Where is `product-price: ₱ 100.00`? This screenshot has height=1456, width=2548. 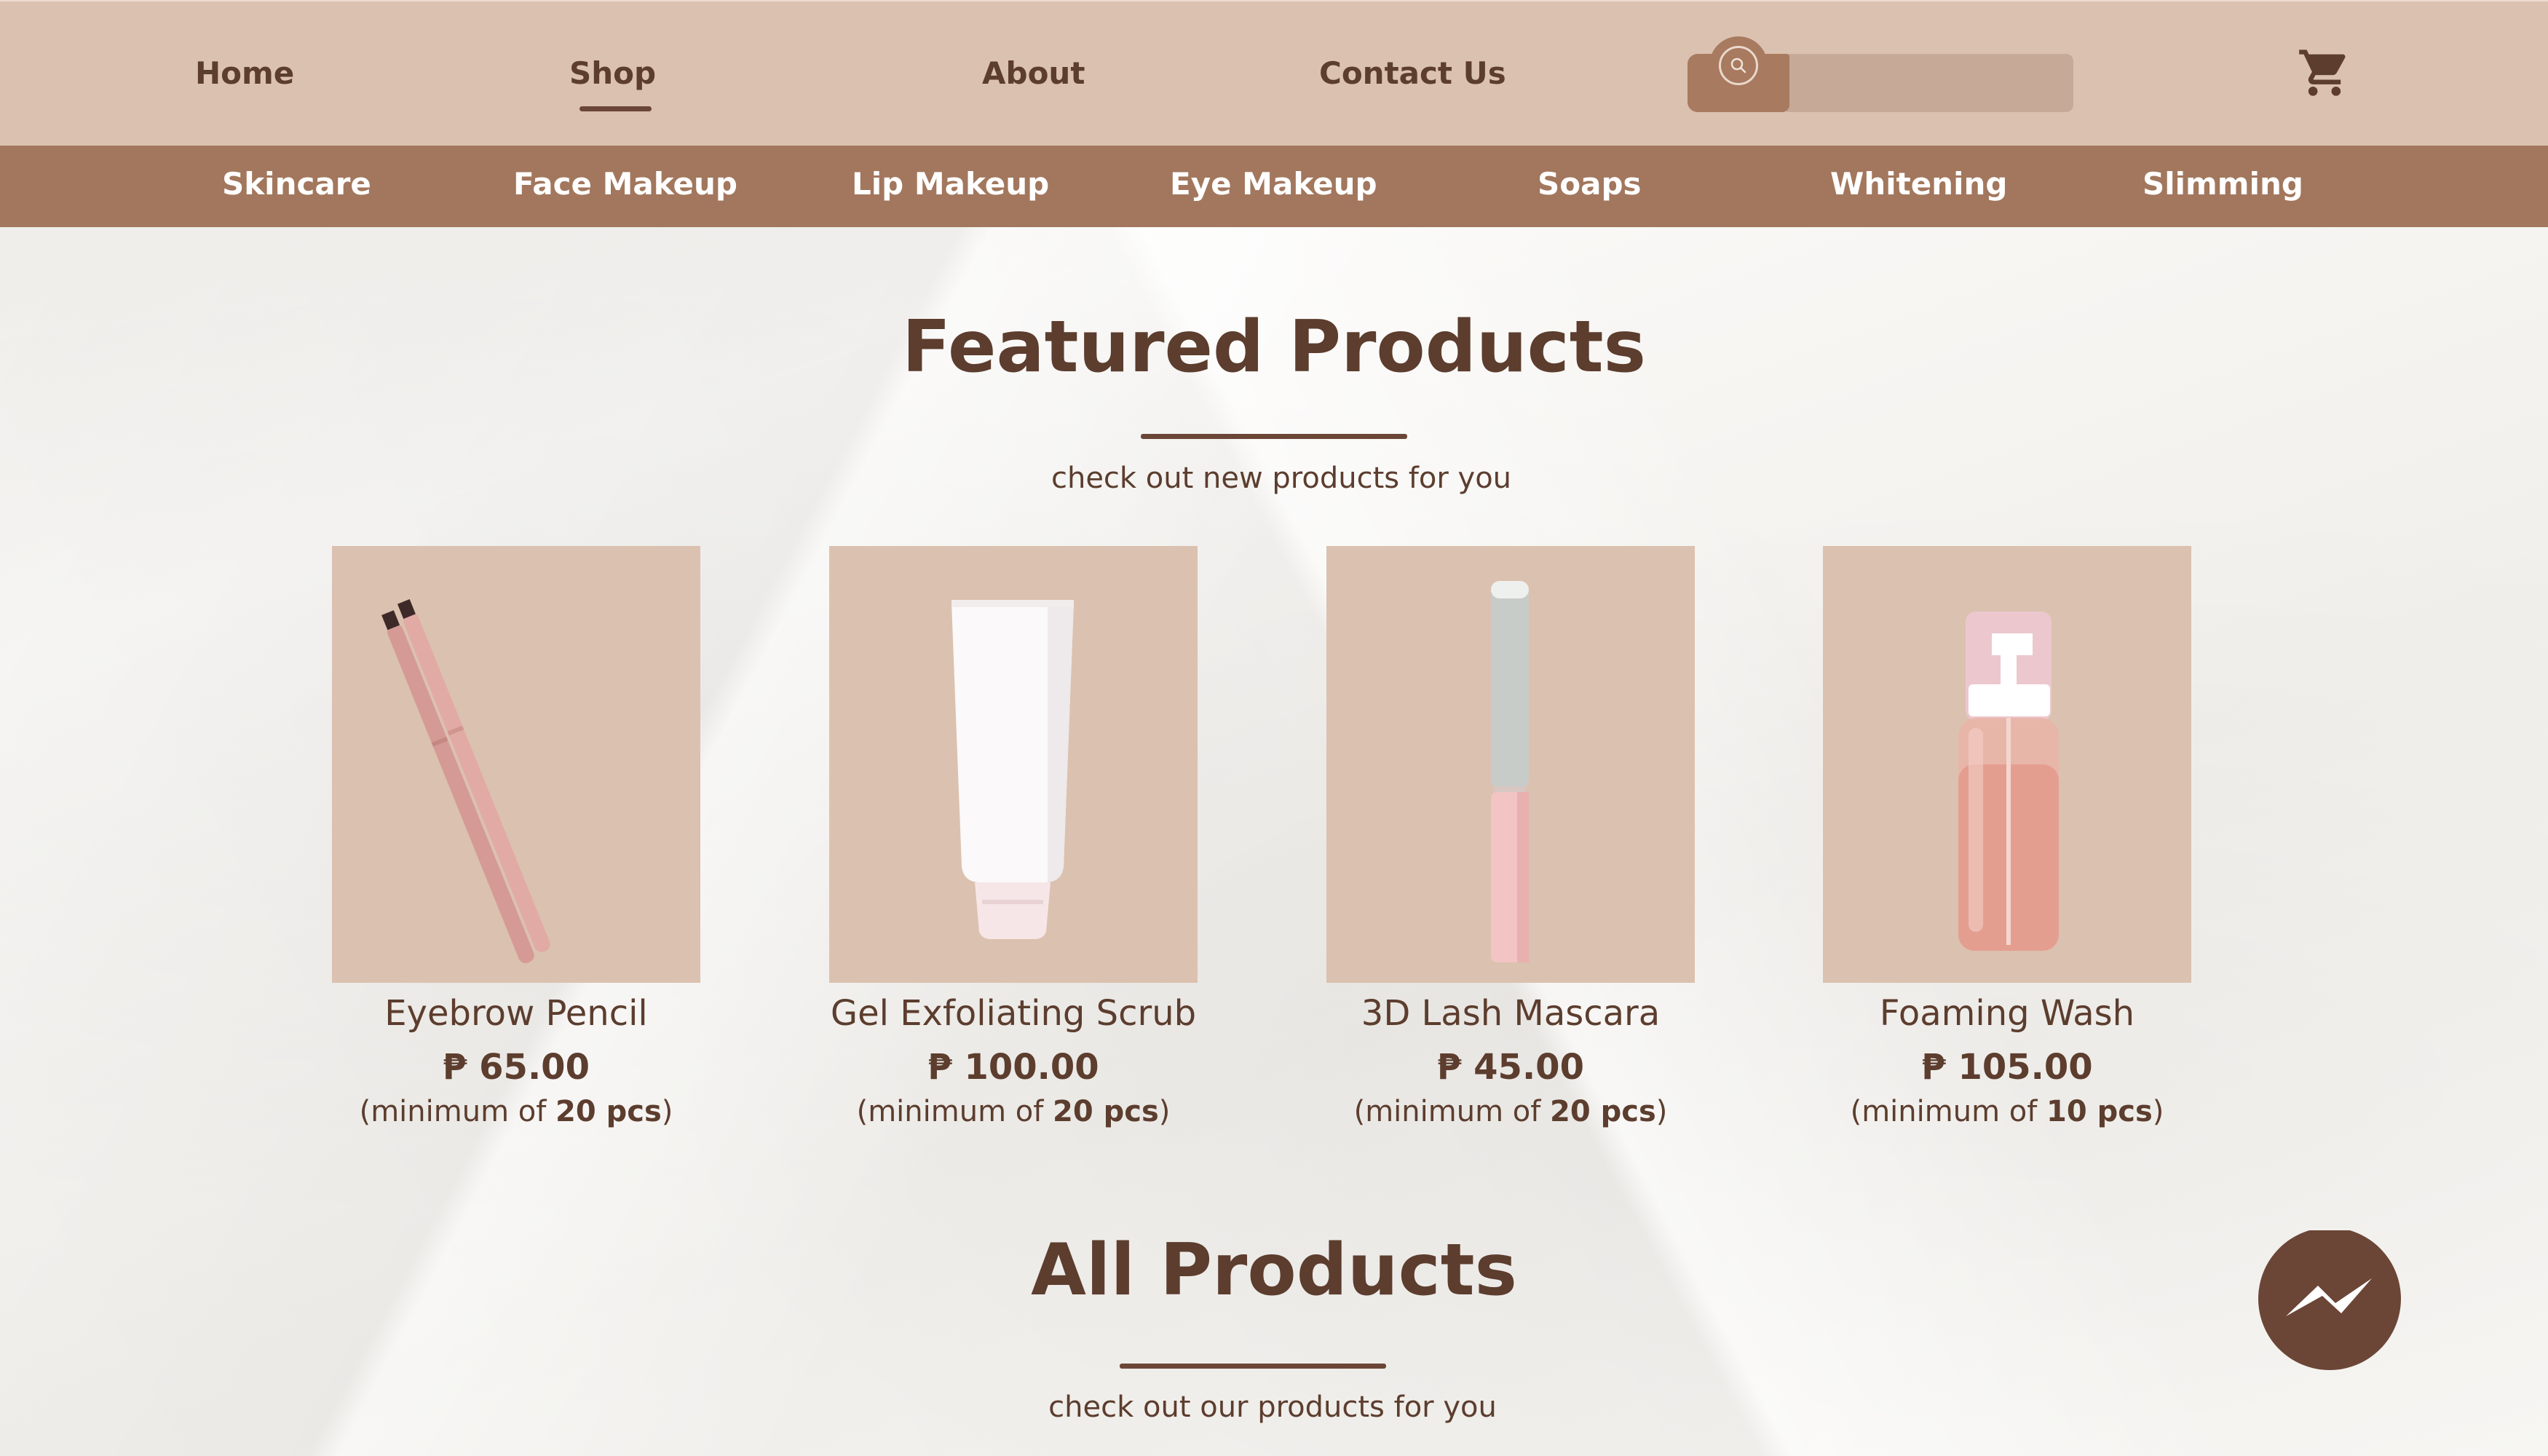 product-price: ₱ 100.00 is located at coordinates (1013, 1067).